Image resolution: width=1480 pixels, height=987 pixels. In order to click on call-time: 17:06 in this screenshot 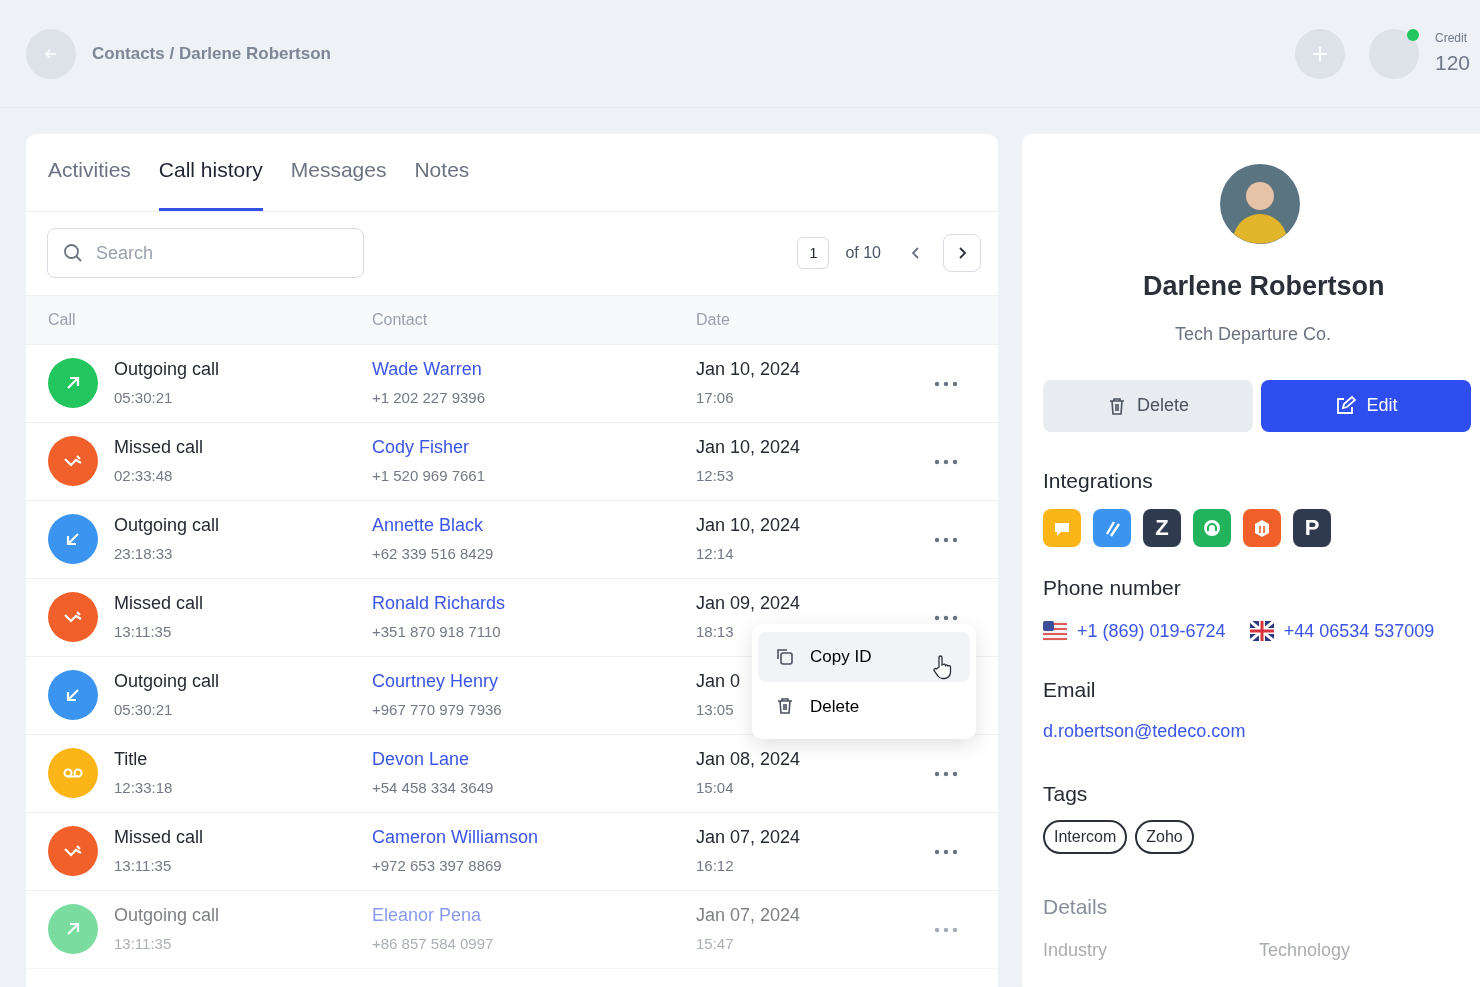, I will do `click(715, 398)`.